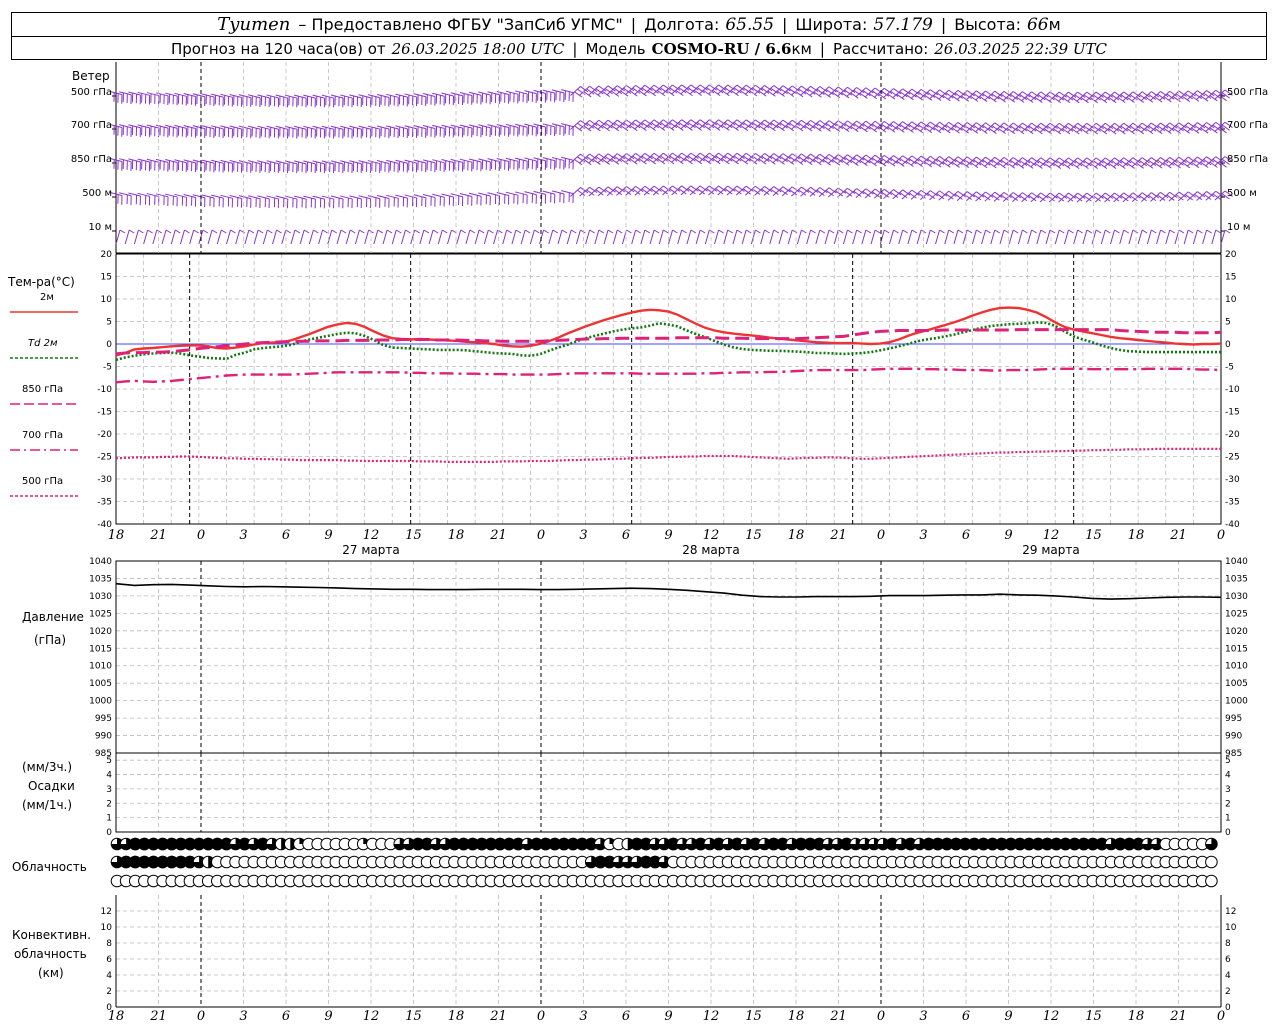  What do you see at coordinates (498, 535) in the screenshot?
I see `temp-hour-label: 21` at bounding box center [498, 535].